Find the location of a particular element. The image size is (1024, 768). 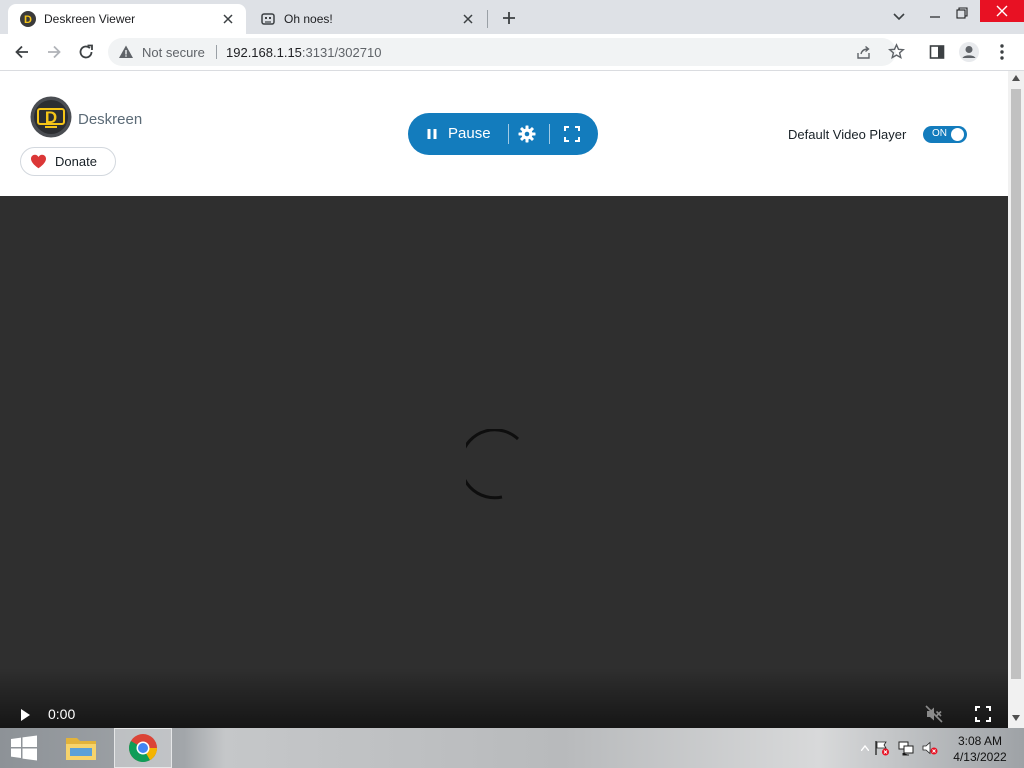

side-panel-icon is located at coordinates (937, 52).